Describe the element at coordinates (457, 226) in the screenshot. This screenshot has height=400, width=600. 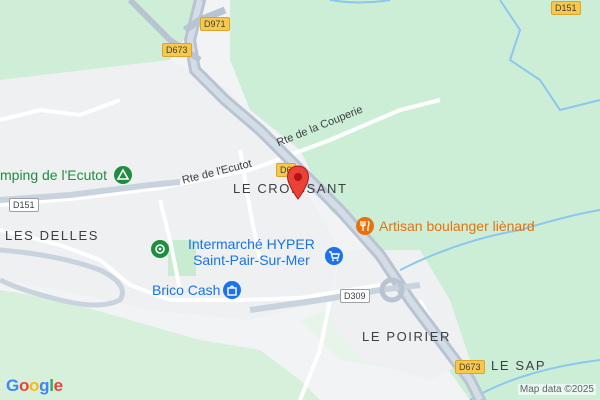
I see `poi-bakery-label: Artisan boulanger liènard` at that location.